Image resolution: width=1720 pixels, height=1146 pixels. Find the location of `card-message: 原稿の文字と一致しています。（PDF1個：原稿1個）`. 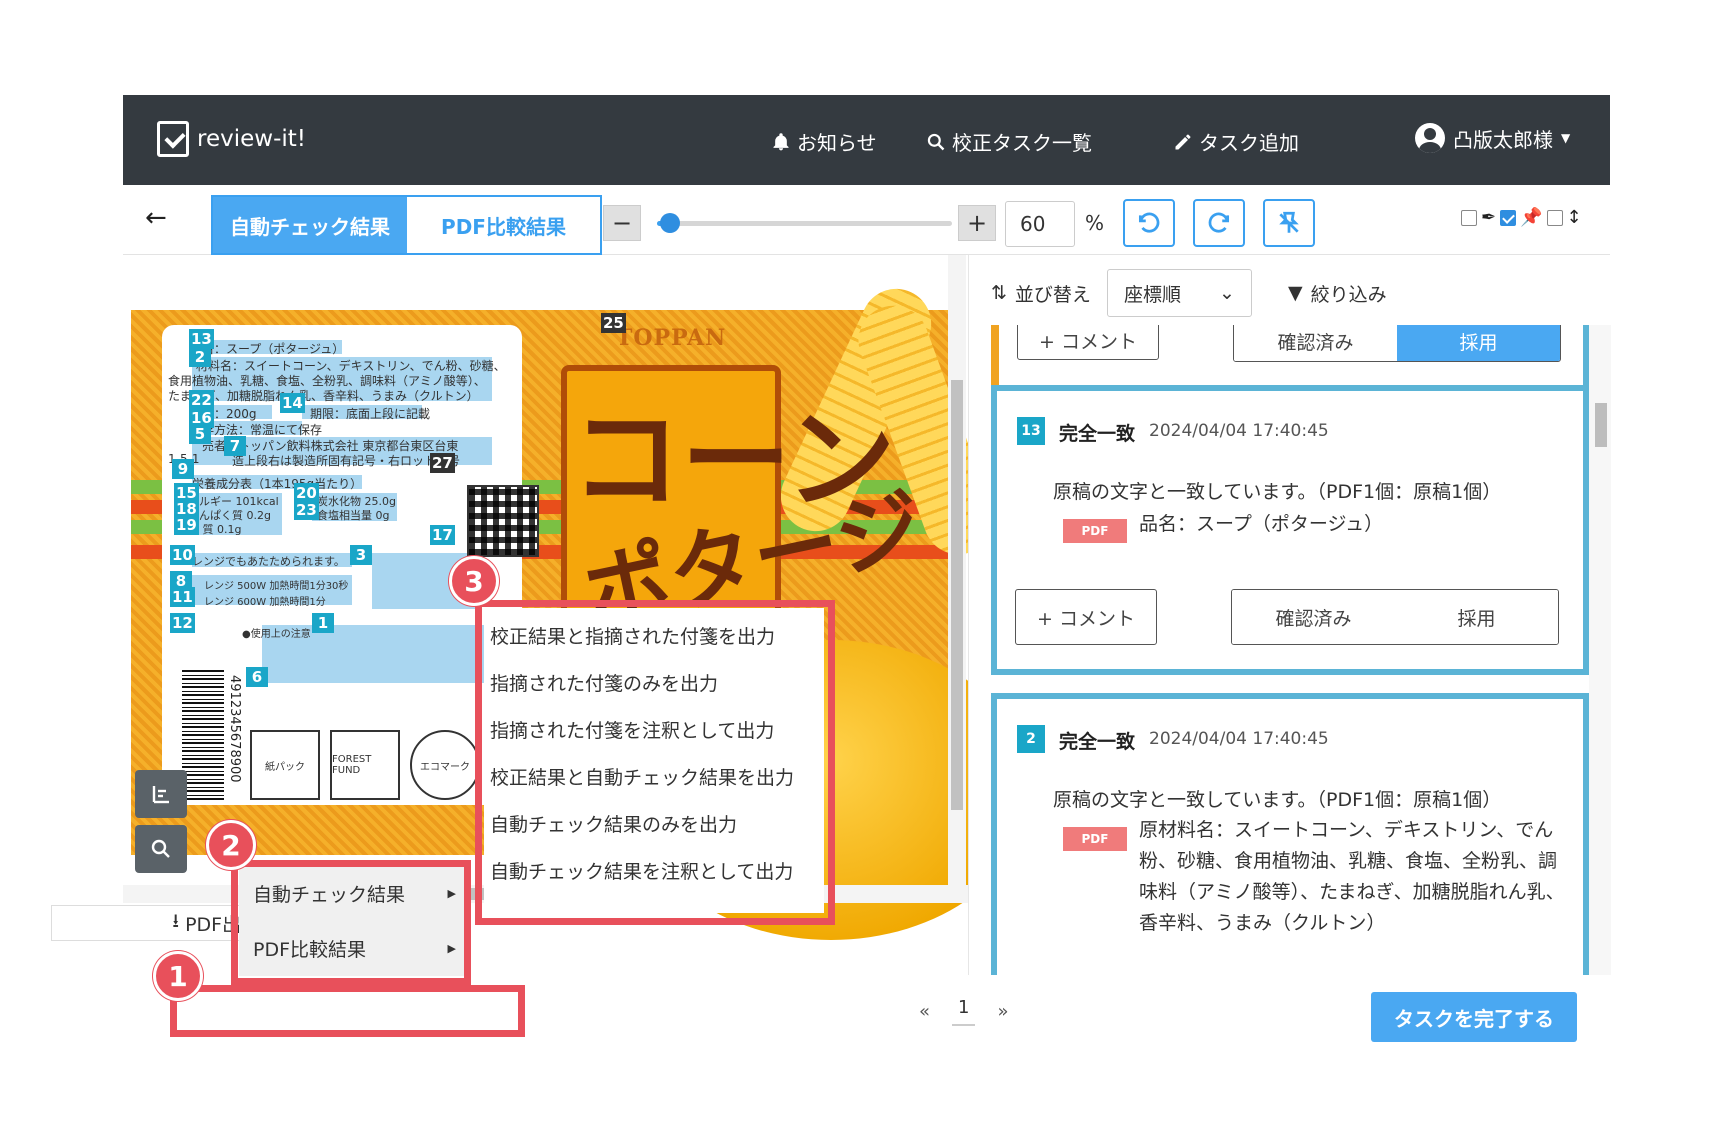

card-message: 原稿の文字と一致しています。（PDF1個：原稿1個） is located at coordinates (1277, 492).